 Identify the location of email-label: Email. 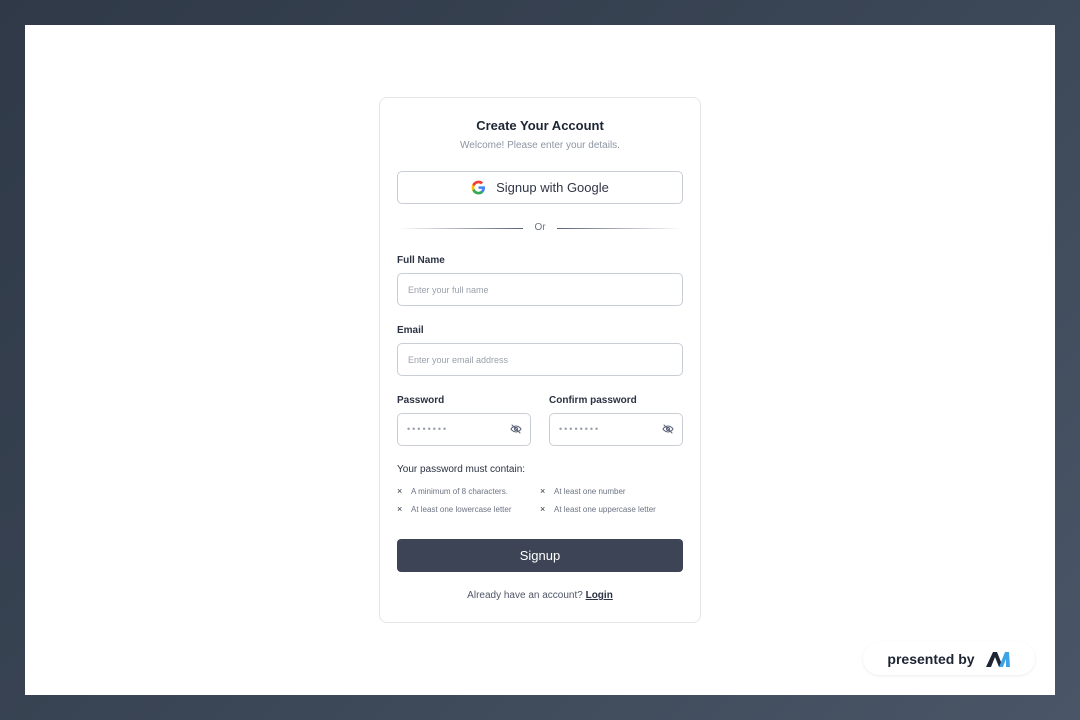
(410, 330).